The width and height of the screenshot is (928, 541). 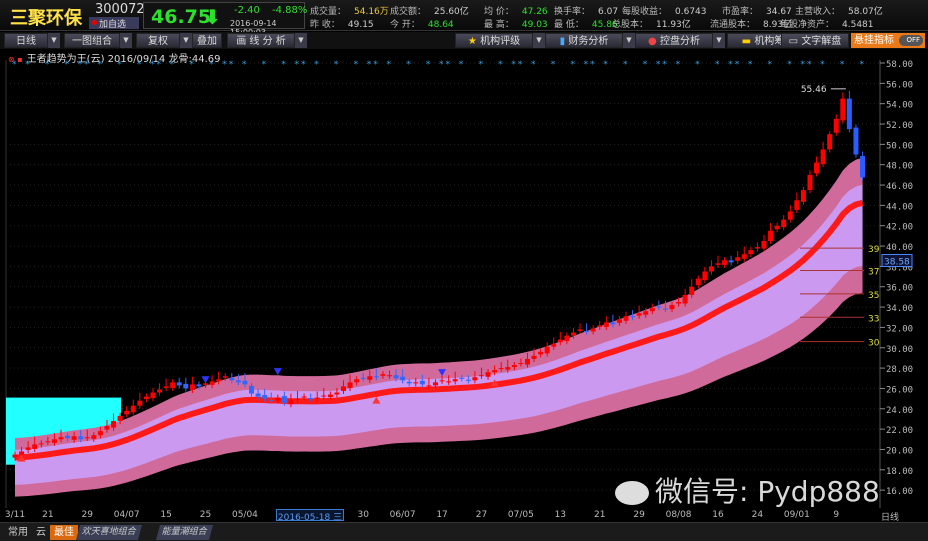 What do you see at coordinates (442, 515) in the screenshot?
I see `x-tick-label: 17` at bounding box center [442, 515].